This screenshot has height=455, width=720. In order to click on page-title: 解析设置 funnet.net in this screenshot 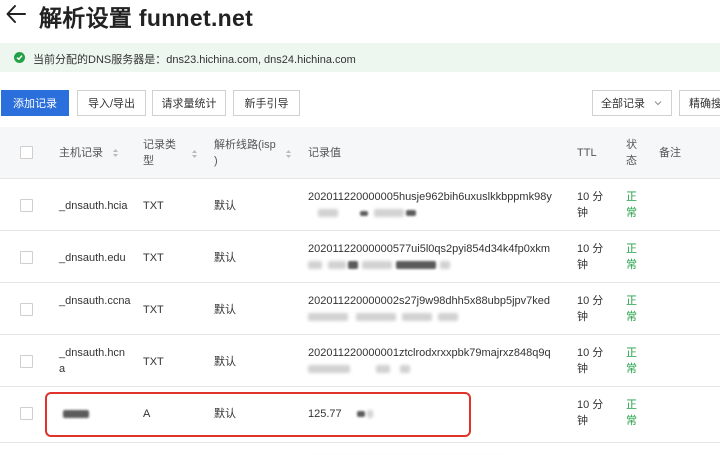, I will do `click(146, 18)`.